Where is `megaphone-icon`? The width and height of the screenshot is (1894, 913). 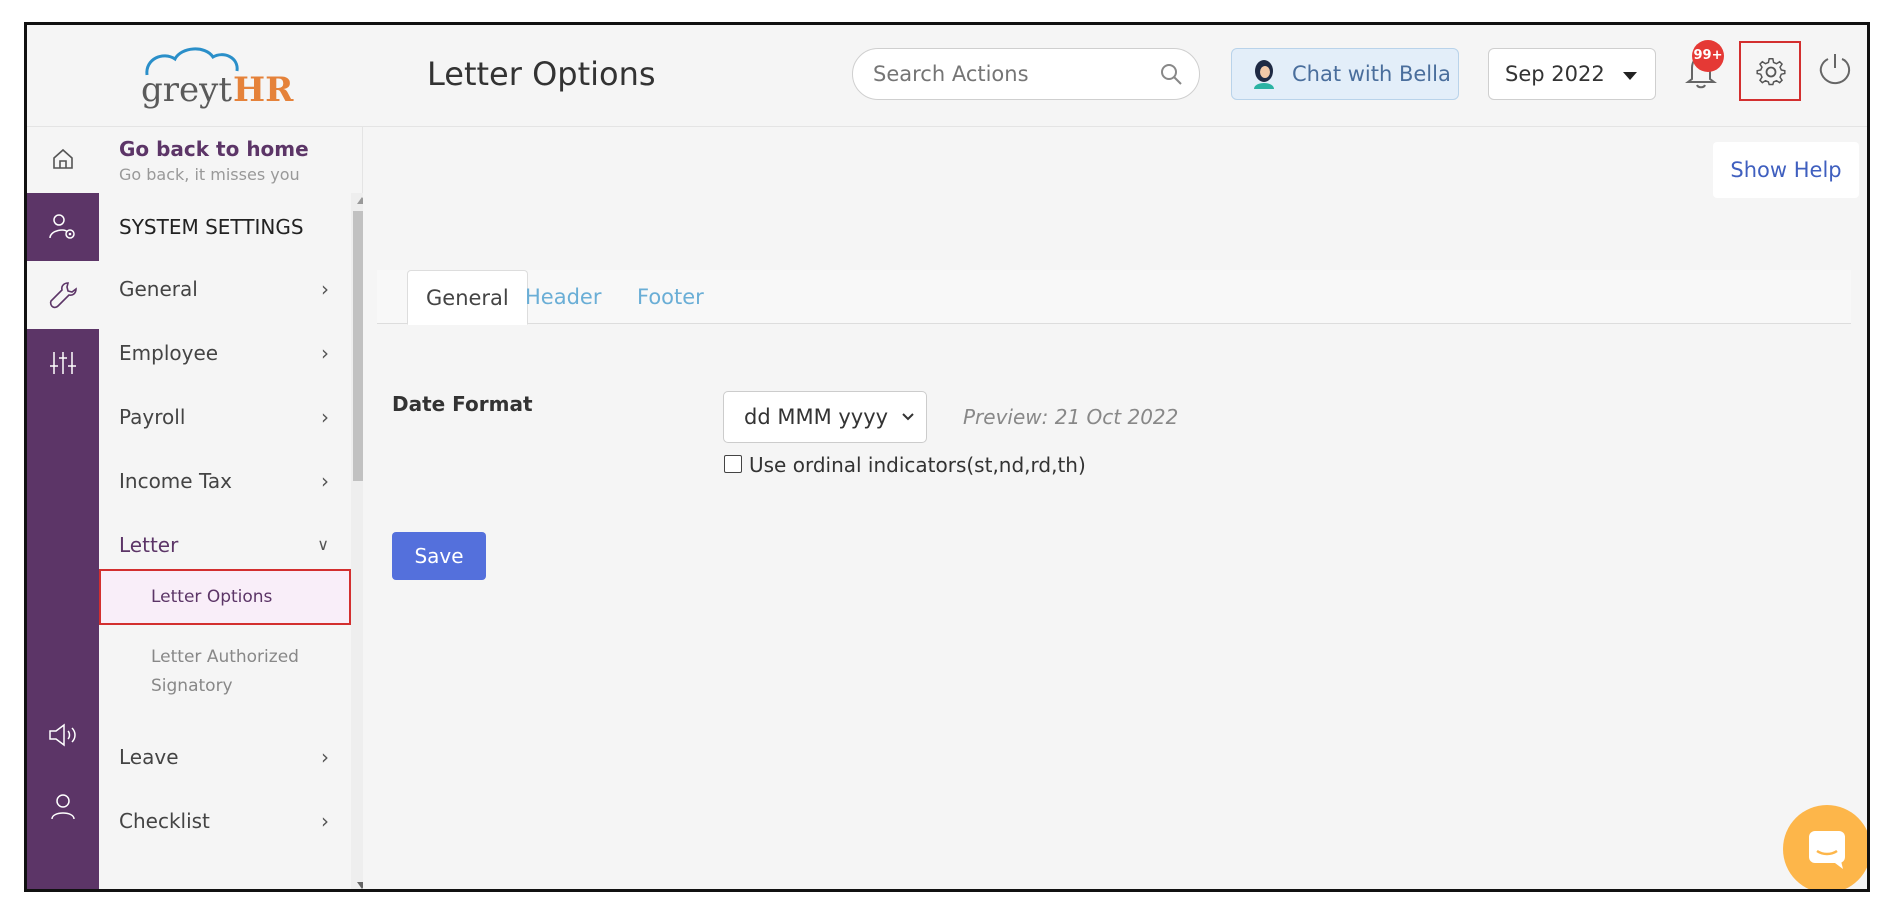
megaphone-icon is located at coordinates (62, 735).